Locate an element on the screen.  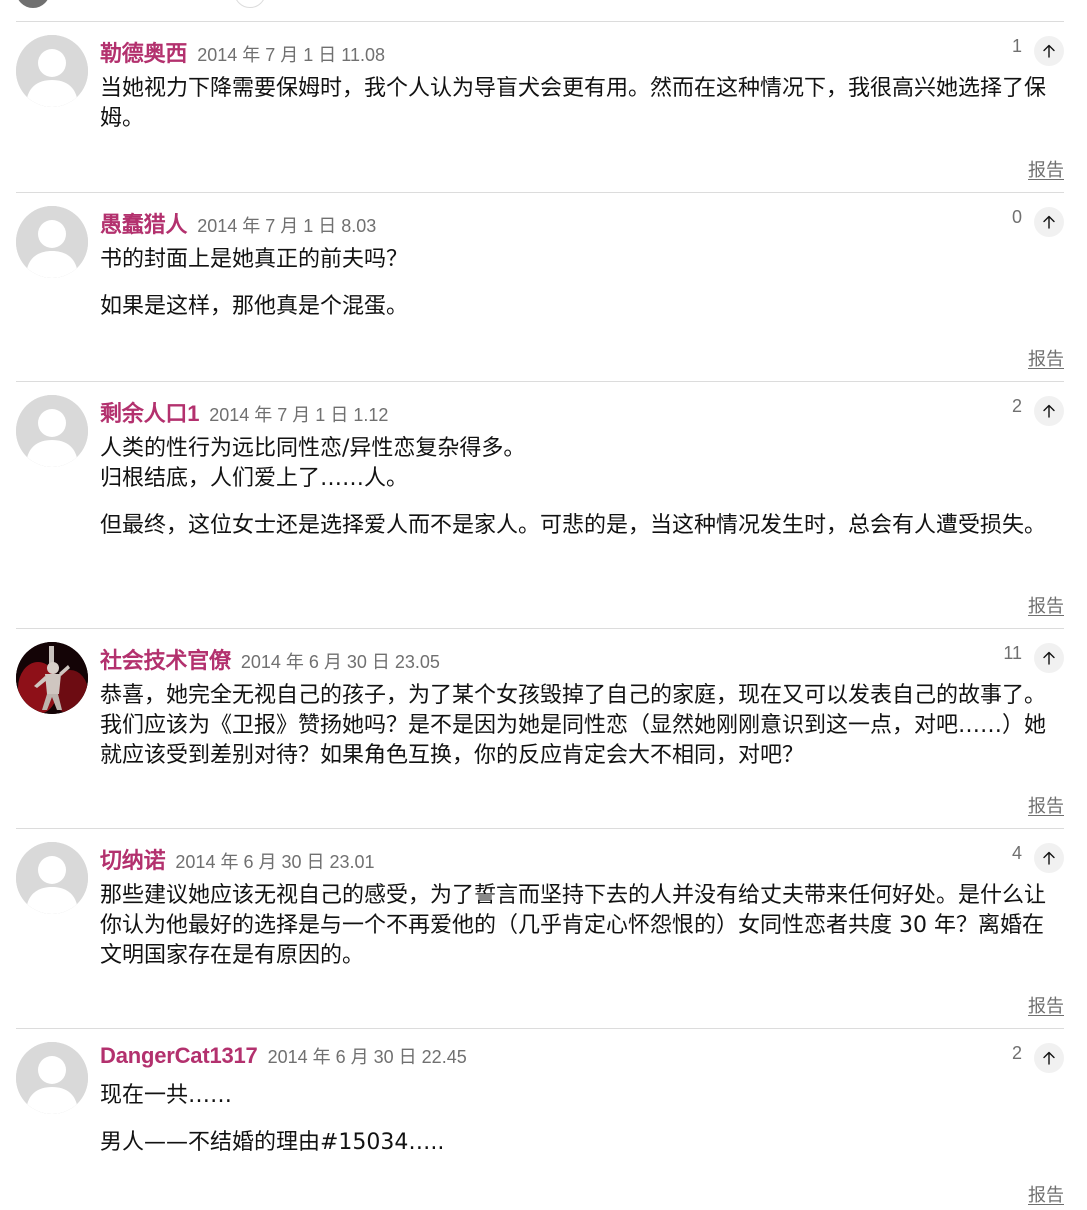
comment-timestamp: 2014 年 6 月 30 日 22.45 is located at coordinates (367, 1056).